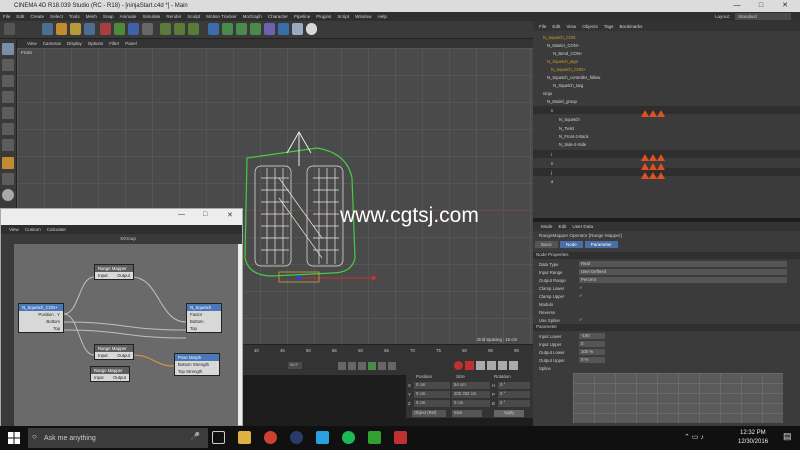 The height and width of the screenshot is (450, 800). What do you see at coordinates (432, 403) in the screenshot?
I see `position-z-field: 0 cm` at bounding box center [432, 403].